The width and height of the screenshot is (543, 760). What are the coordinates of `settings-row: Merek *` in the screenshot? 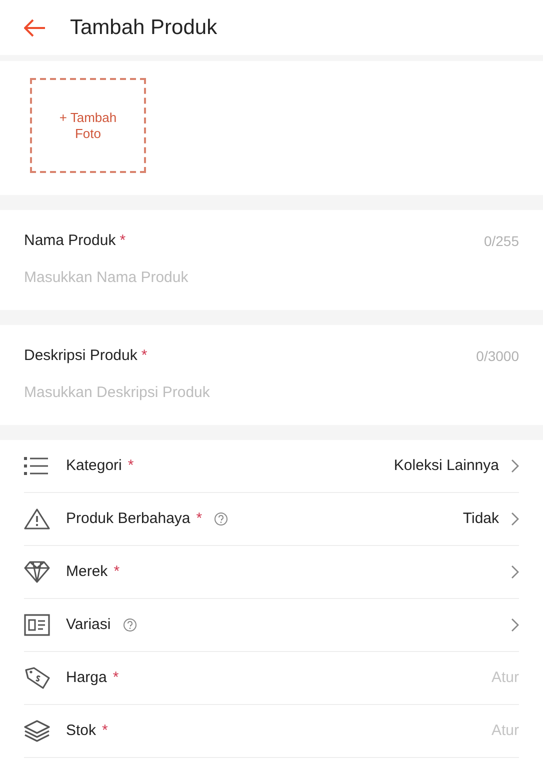 It's located at (271, 572).